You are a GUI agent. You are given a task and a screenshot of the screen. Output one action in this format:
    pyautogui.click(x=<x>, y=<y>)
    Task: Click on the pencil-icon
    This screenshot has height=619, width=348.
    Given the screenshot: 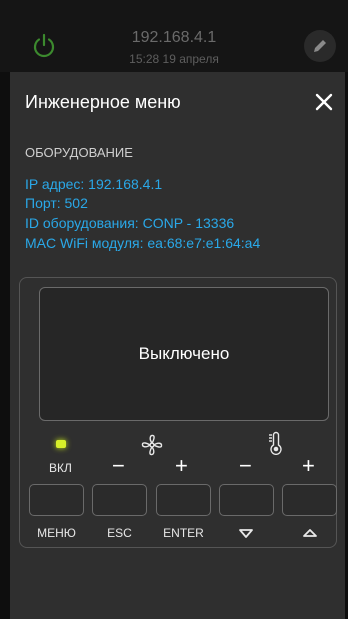 What is the action you would take?
    pyautogui.click(x=320, y=46)
    